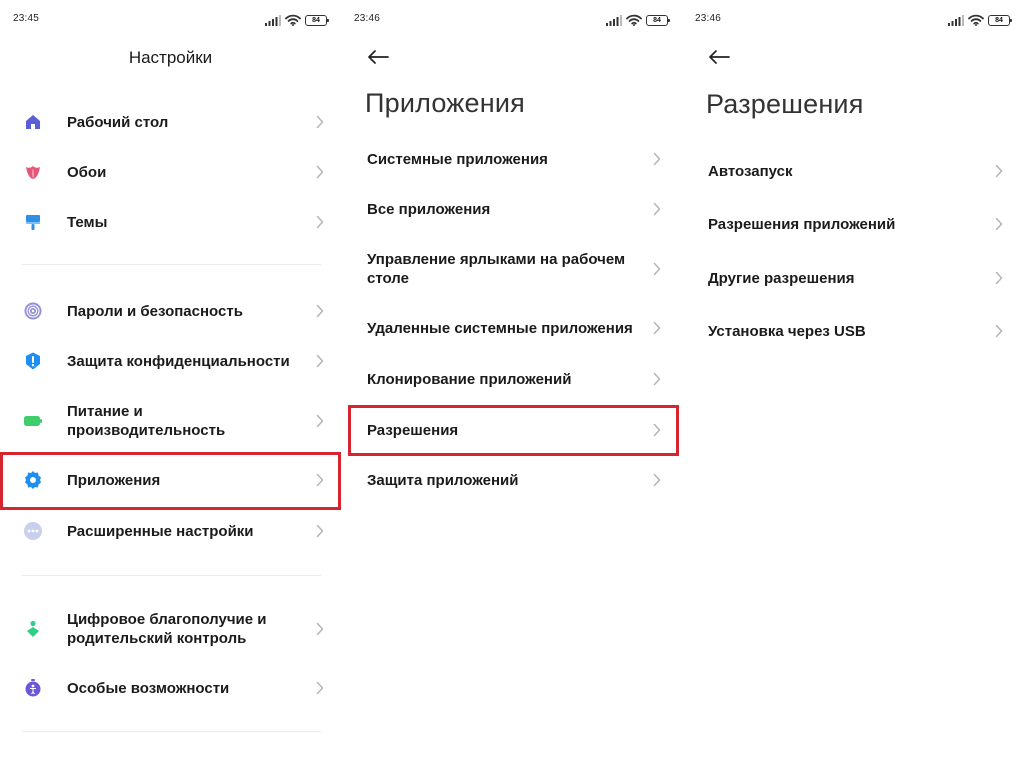 The image size is (1024, 759). I want to click on apps-item-label: Разрешения, so click(413, 430).